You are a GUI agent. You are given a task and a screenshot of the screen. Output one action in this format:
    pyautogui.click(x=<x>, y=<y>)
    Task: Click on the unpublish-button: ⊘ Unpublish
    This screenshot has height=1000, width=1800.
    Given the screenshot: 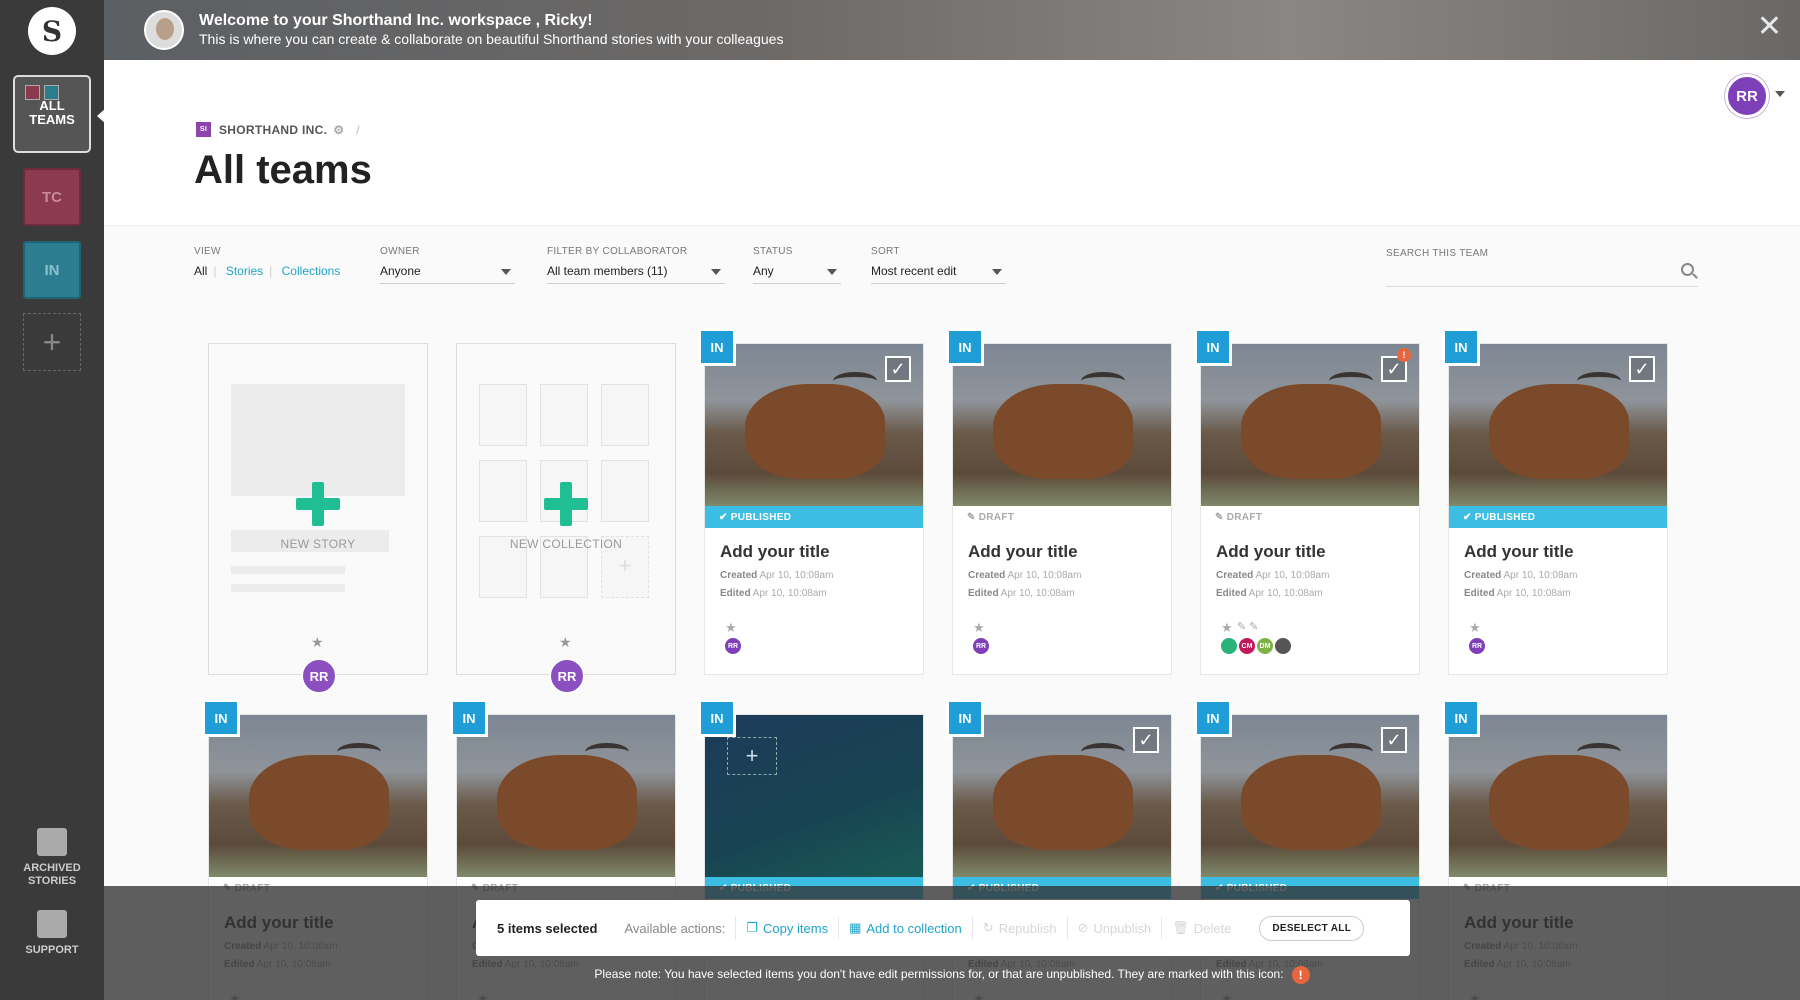 What is the action you would take?
    pyautogui.click(x=1114, y=928)
    